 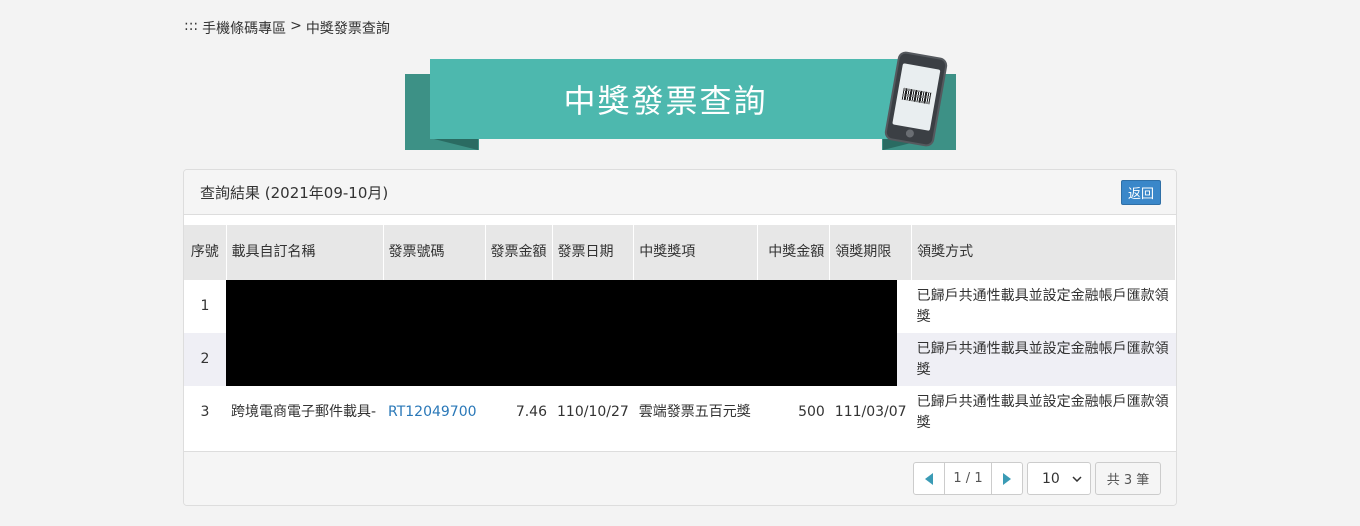 What do you see at coordinates (1140, 192) in the screenshot?
I see `back-button: 返回` at bounding box center [1140, 192].